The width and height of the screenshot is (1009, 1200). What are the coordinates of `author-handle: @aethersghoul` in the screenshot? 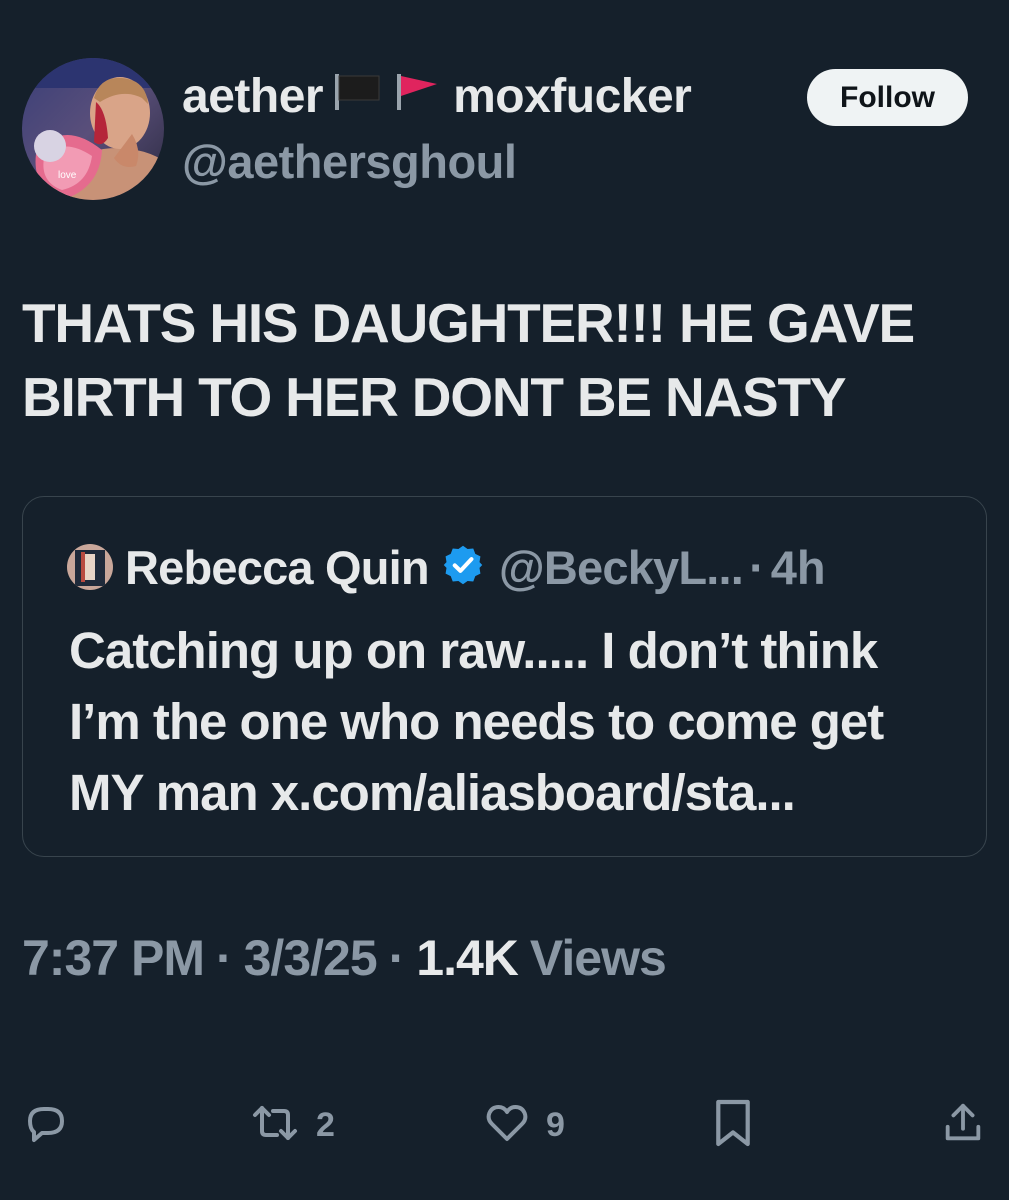 It's located at (349, 161).